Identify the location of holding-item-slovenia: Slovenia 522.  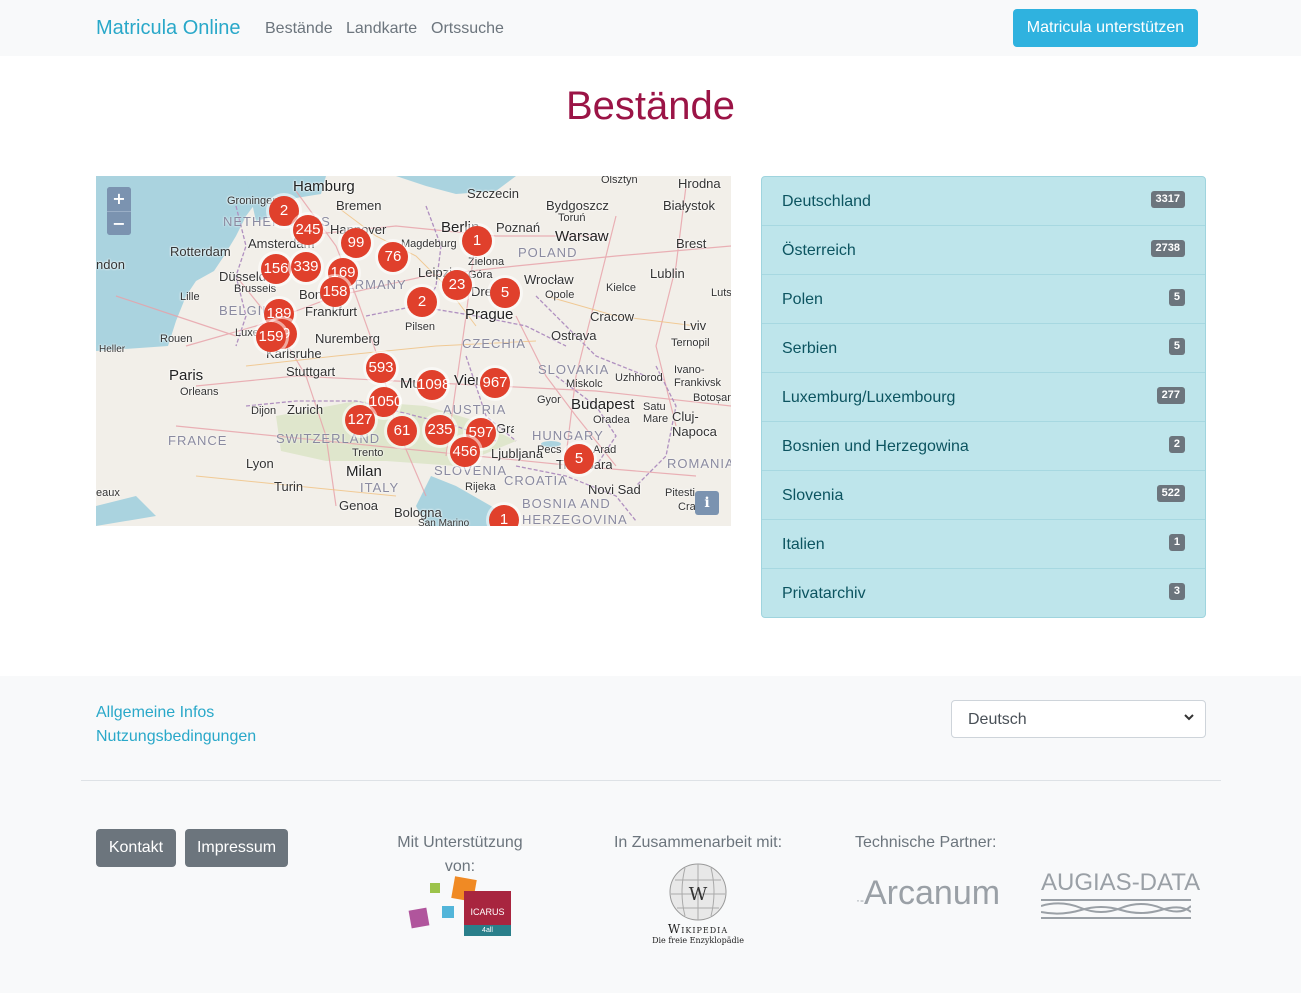
(983, 495).